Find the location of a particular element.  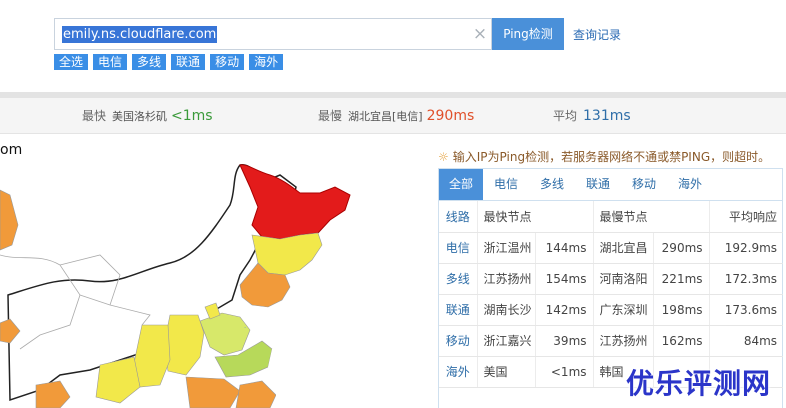

row-fast-node: 浙江嘉兴 is located at coordinates (506, 341).